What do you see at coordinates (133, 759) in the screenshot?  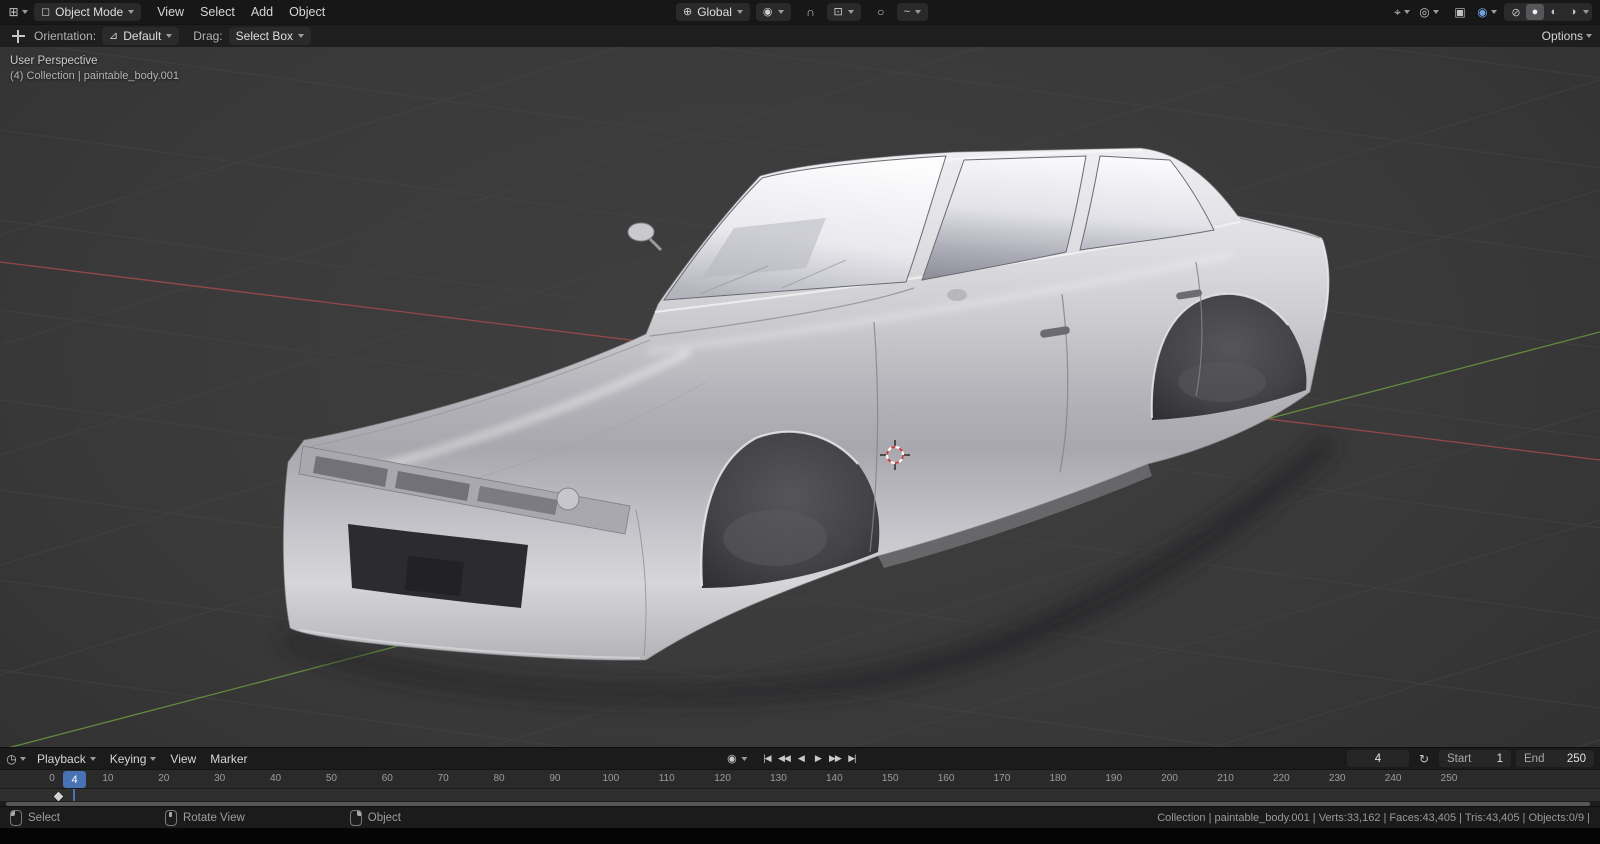 I see `timeline-menu: Keying` at bounding box center [133, 759].